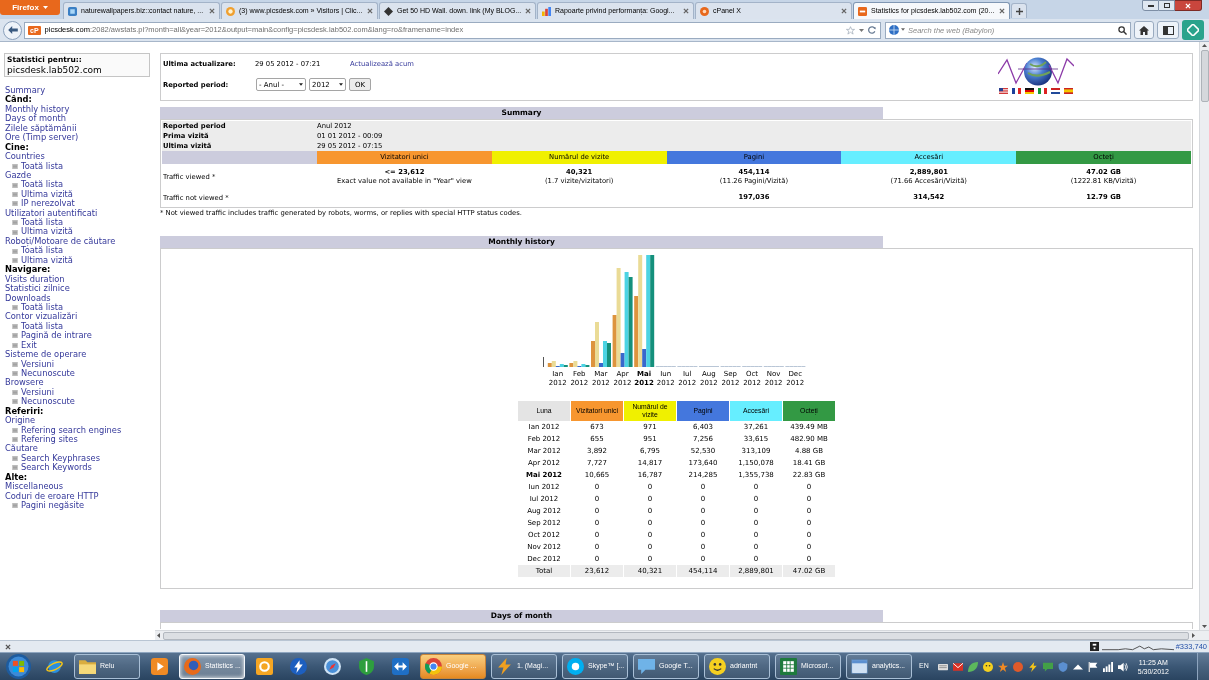 The height and width of the screenshot is (680, 1209). Describe the element at coordinates (1204, 336) in the screenshot. I see `vertical-scrollbar` at that location.